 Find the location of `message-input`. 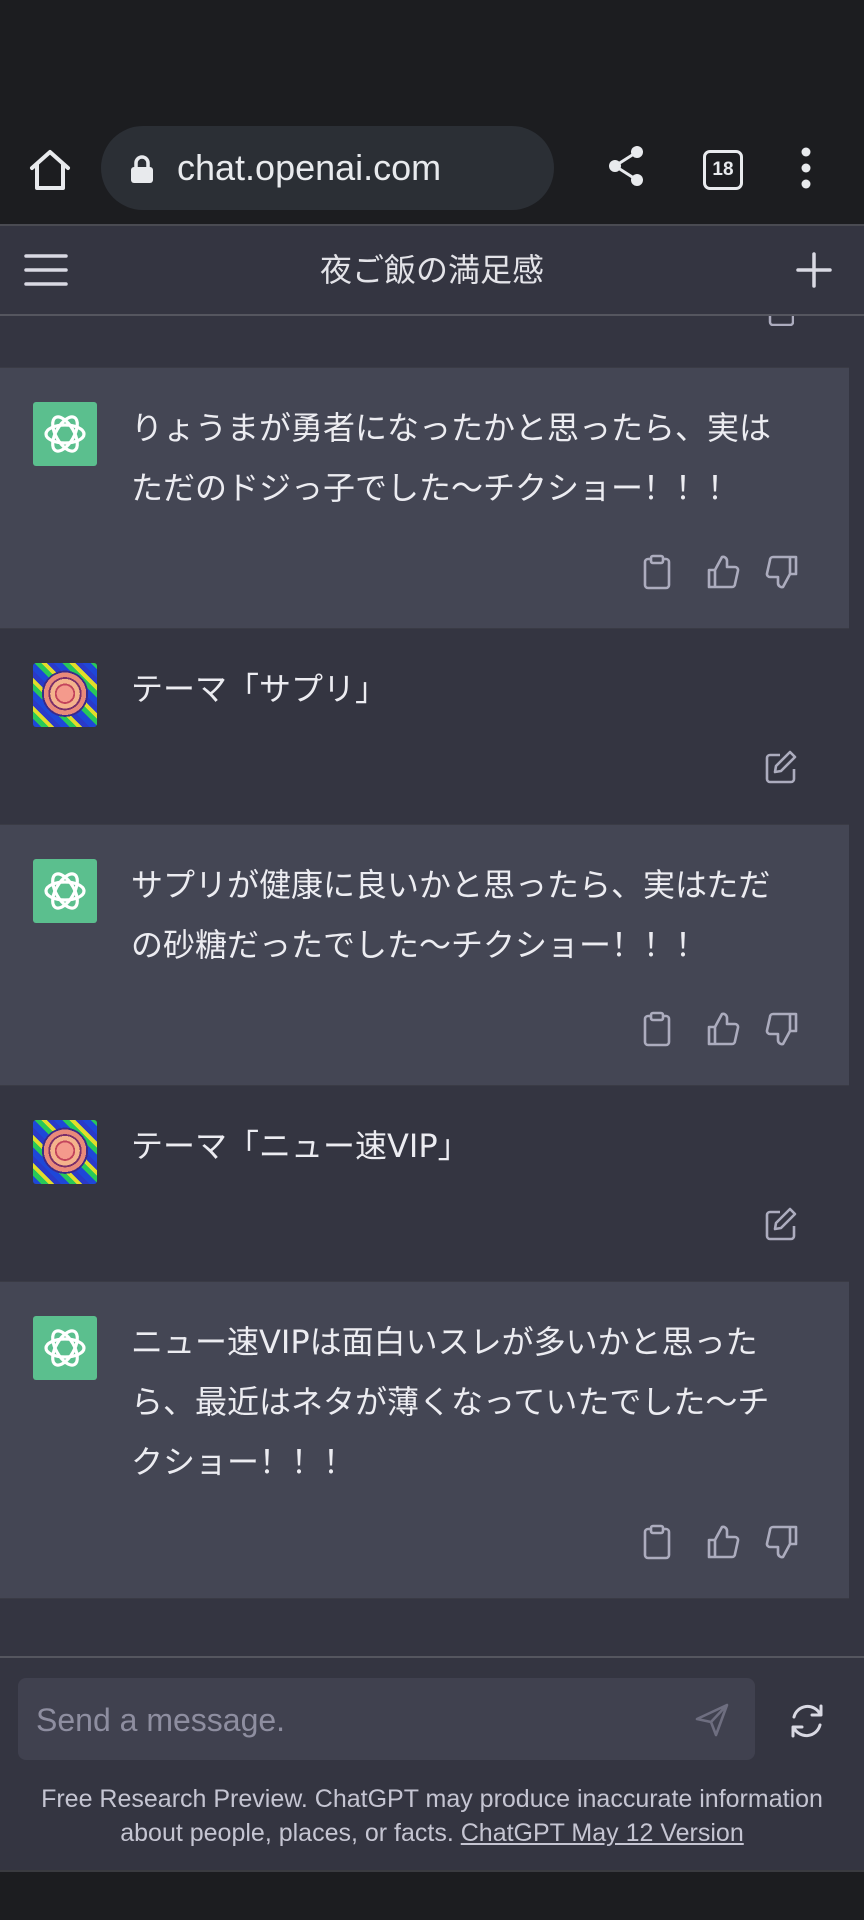

message-input is located at coordinates (356, 1720).